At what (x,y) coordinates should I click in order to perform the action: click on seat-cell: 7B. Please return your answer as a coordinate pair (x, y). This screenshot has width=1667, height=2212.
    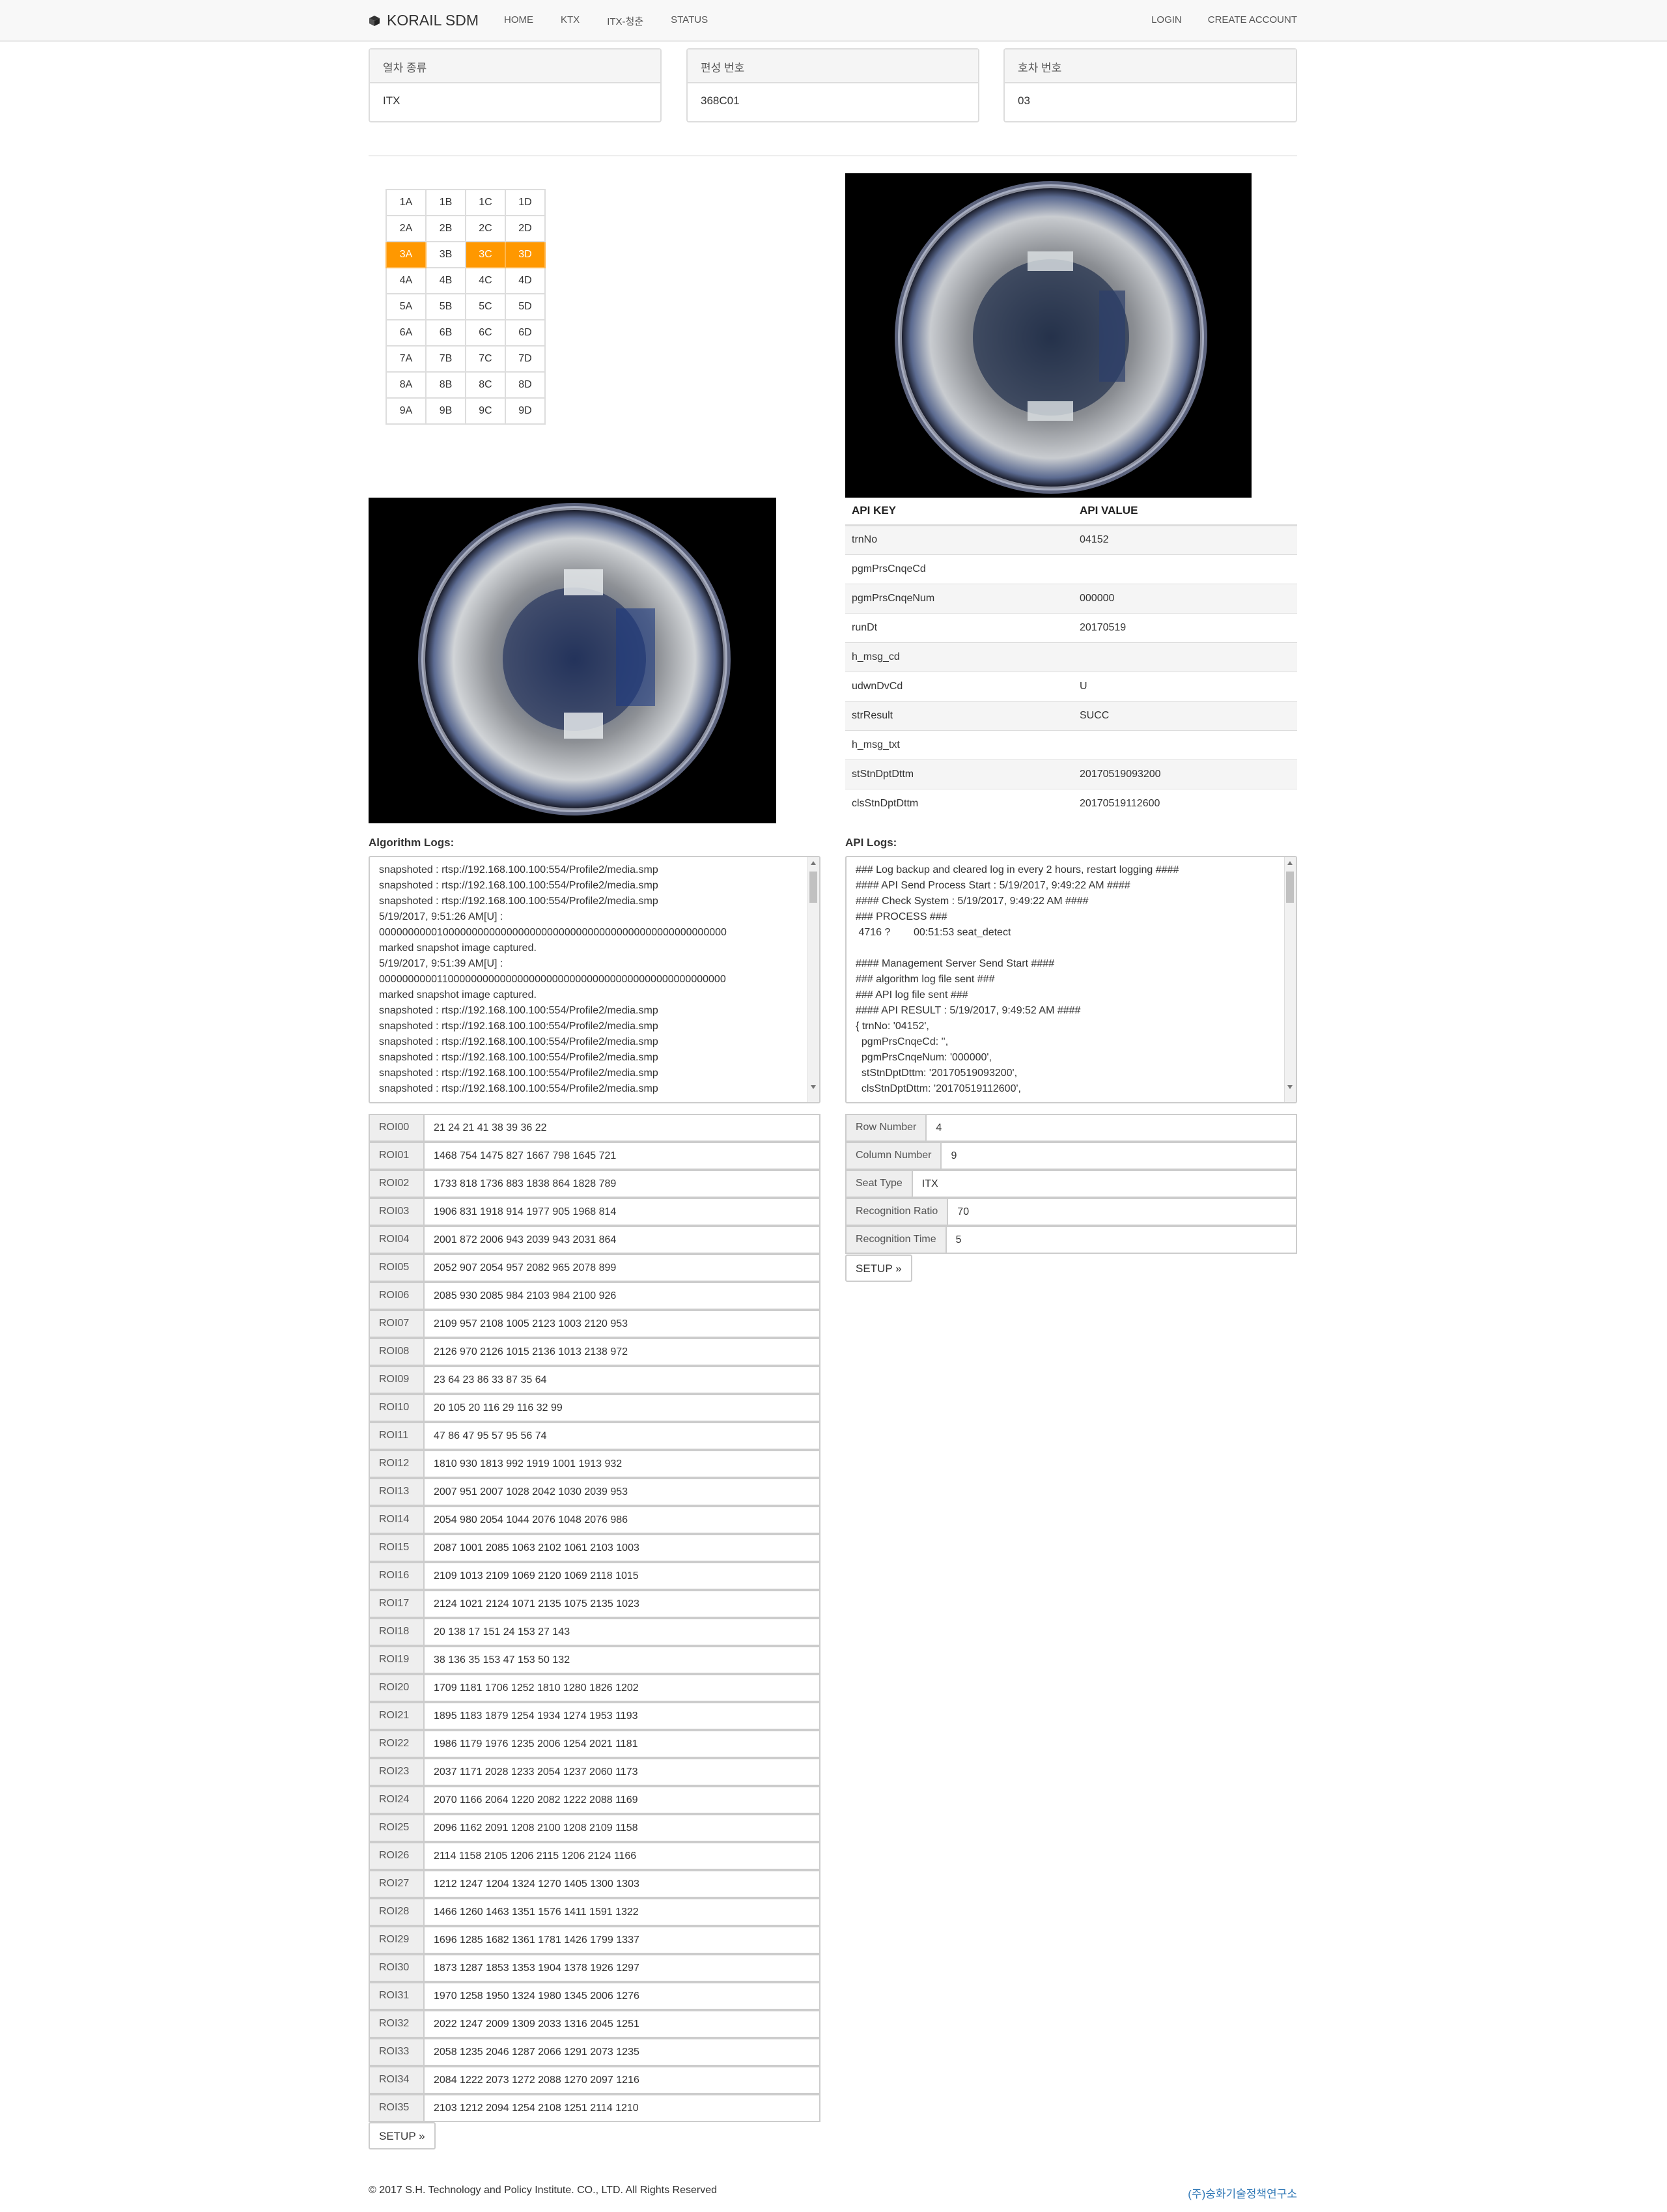
    Looking at the image, I should click on (445, 359).